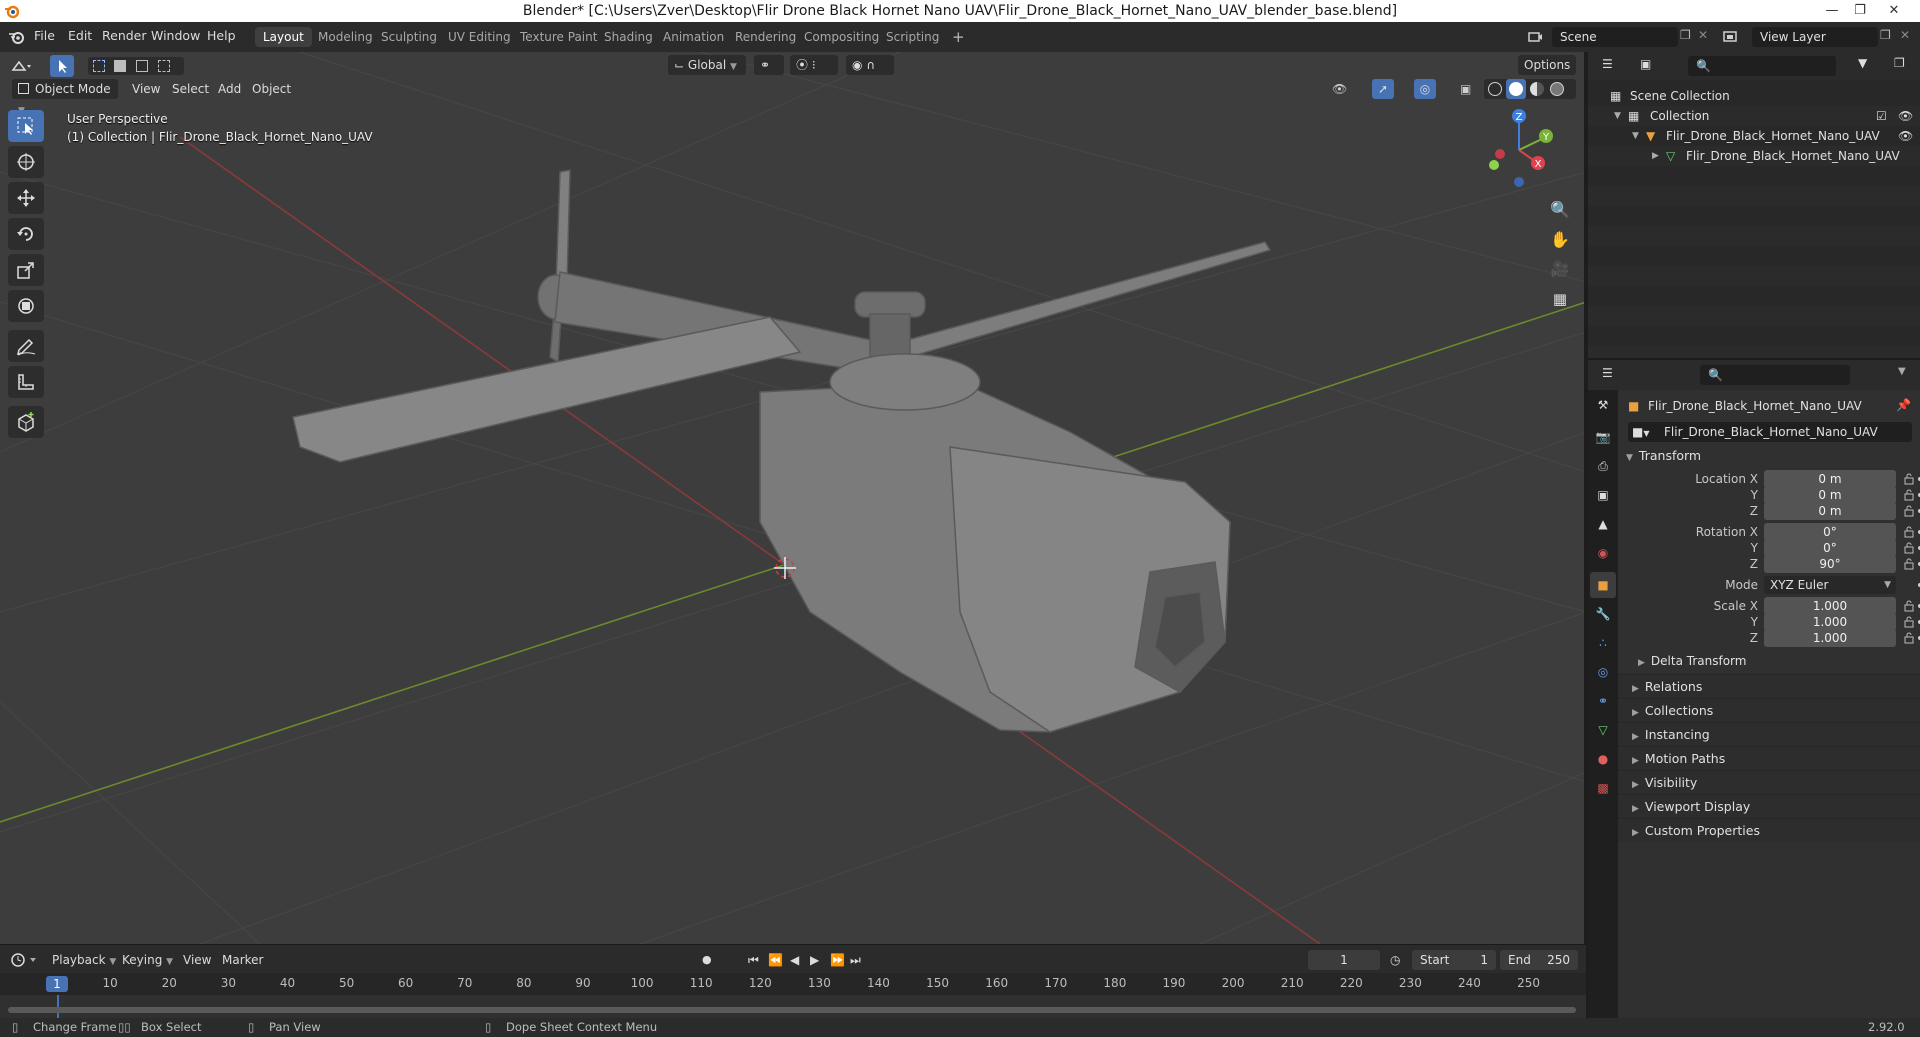 This screenshot has width=1920, height=1037. I want to click on overlays-toggle-icon: ◎, so click(1425, 89).